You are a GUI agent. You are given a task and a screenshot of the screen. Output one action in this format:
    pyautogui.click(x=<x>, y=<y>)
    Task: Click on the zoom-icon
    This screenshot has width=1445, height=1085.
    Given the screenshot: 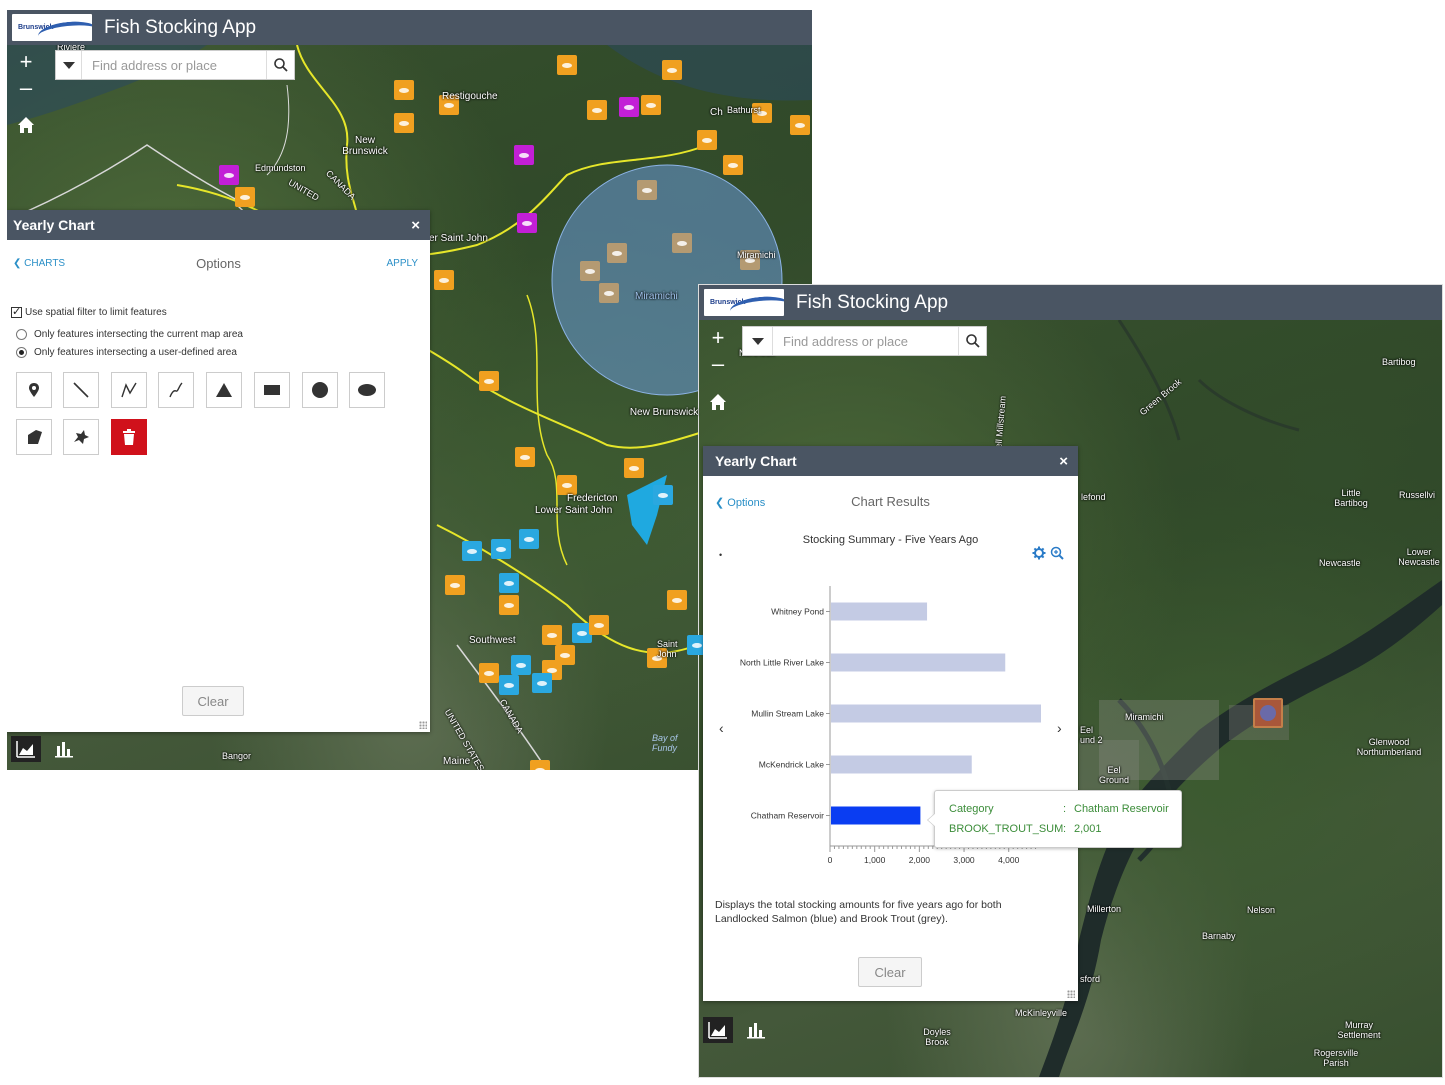 What is the action you would take?
    pyautogui.click(x=1057, y=553)
    